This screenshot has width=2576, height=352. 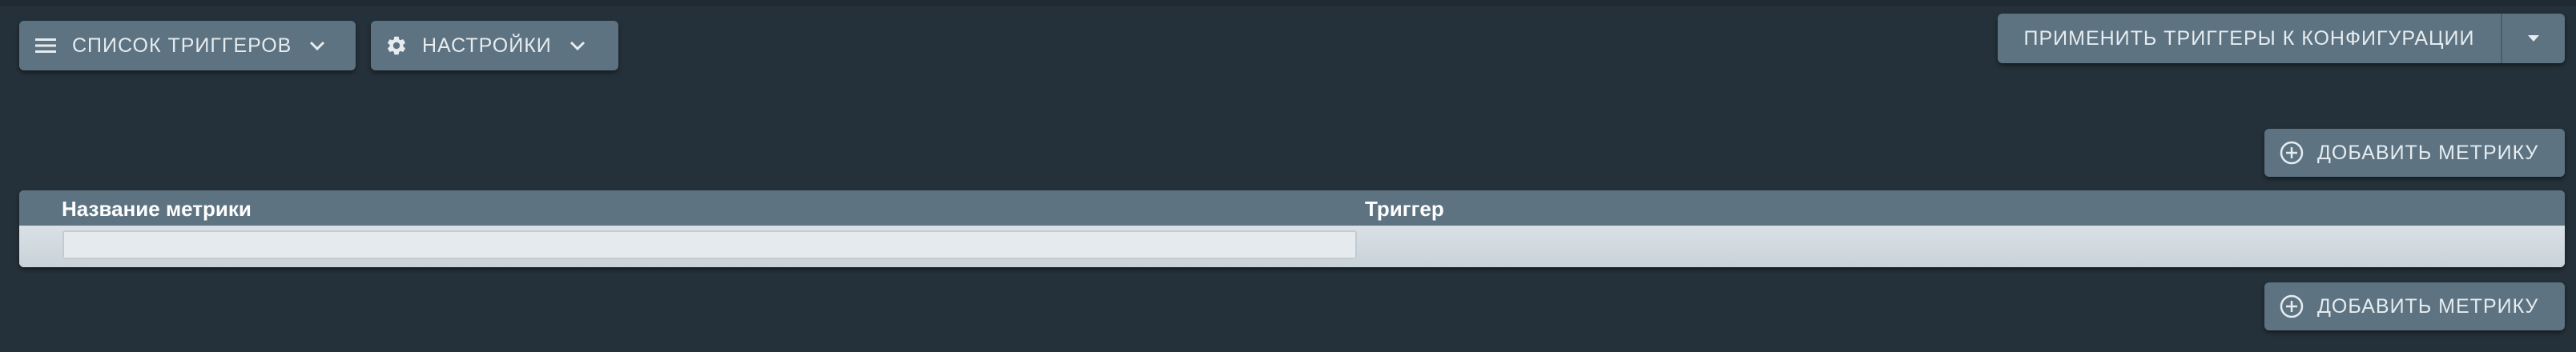 What do you see at coordinates (1288, 3) in the screenshot?
I see `top-edge-strip` at bounding box center [1288, 3].